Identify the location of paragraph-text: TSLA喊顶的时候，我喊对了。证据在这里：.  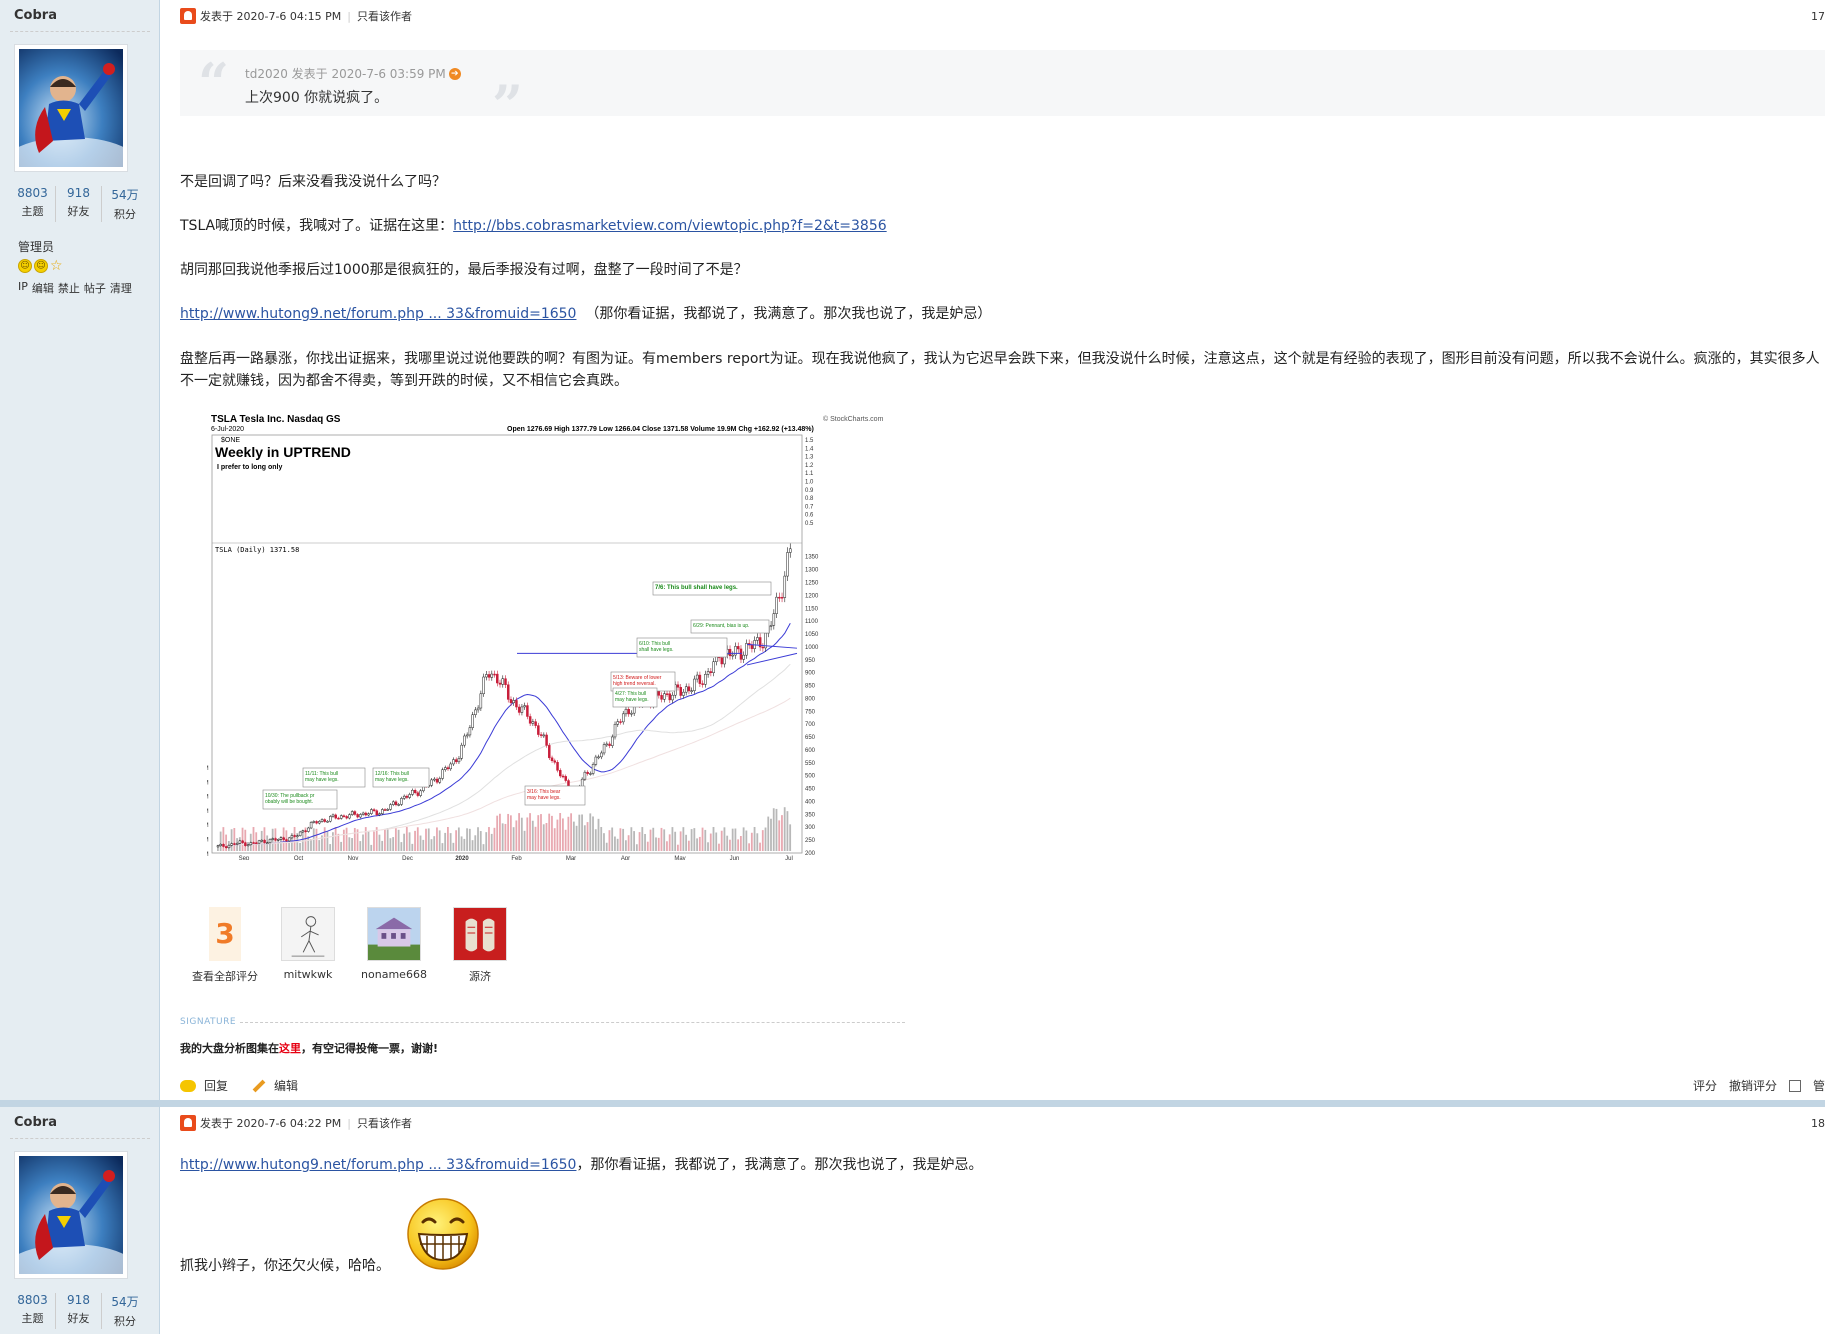
(317, 226).